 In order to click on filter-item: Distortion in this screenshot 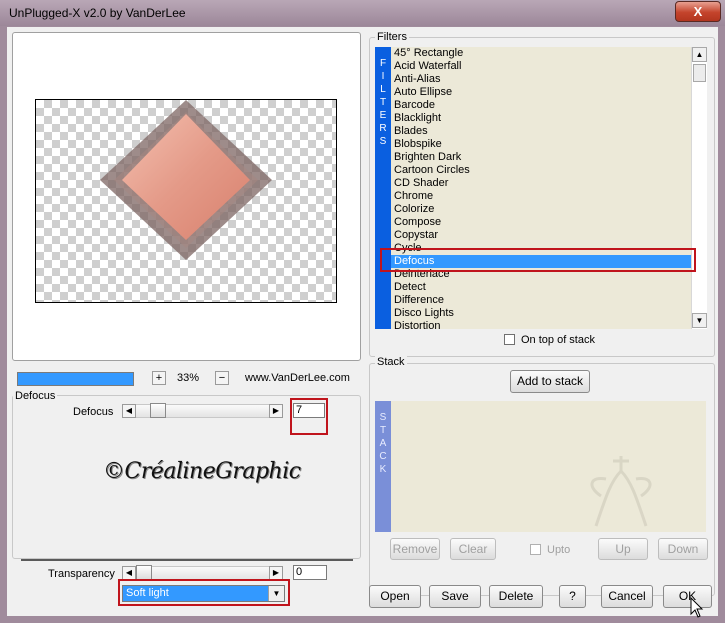, I will do `click(541, 324)`.